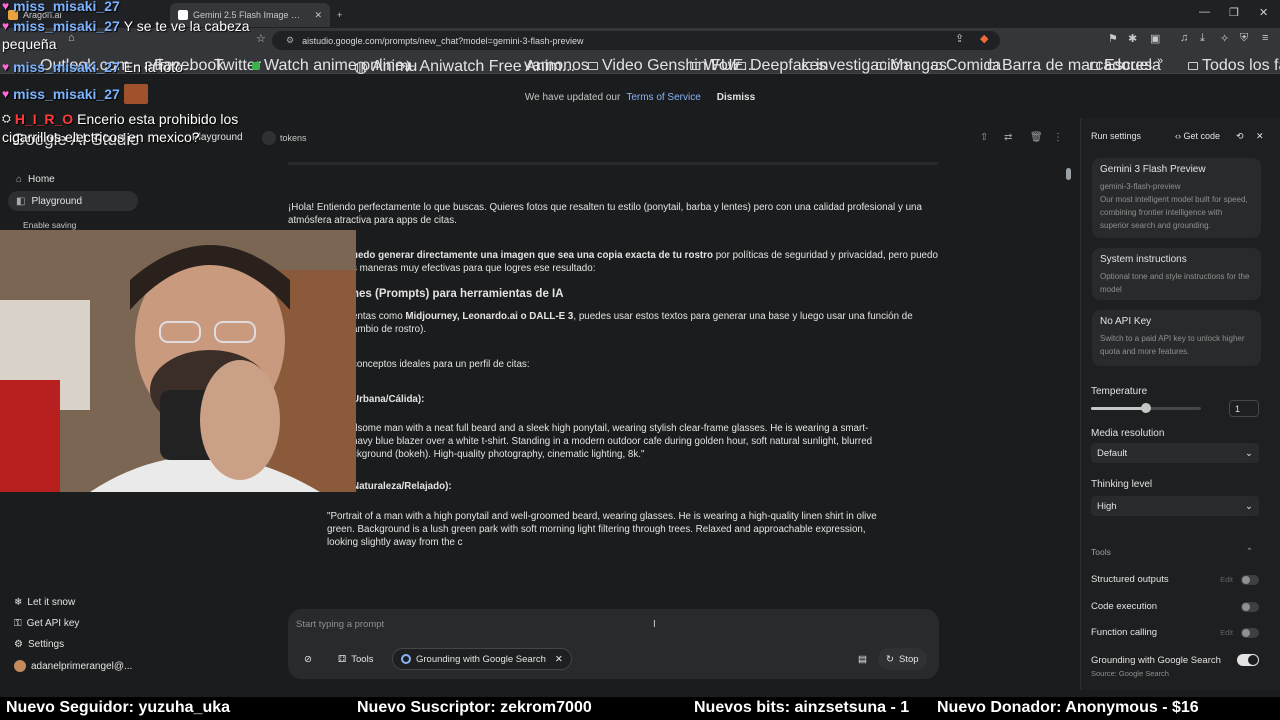 Image resolution: width=1280 pixels, height=720 pixels. I want to click on ticker-follower: Nuevo Seguidor: yuzuha_uka, so click(118, 707).